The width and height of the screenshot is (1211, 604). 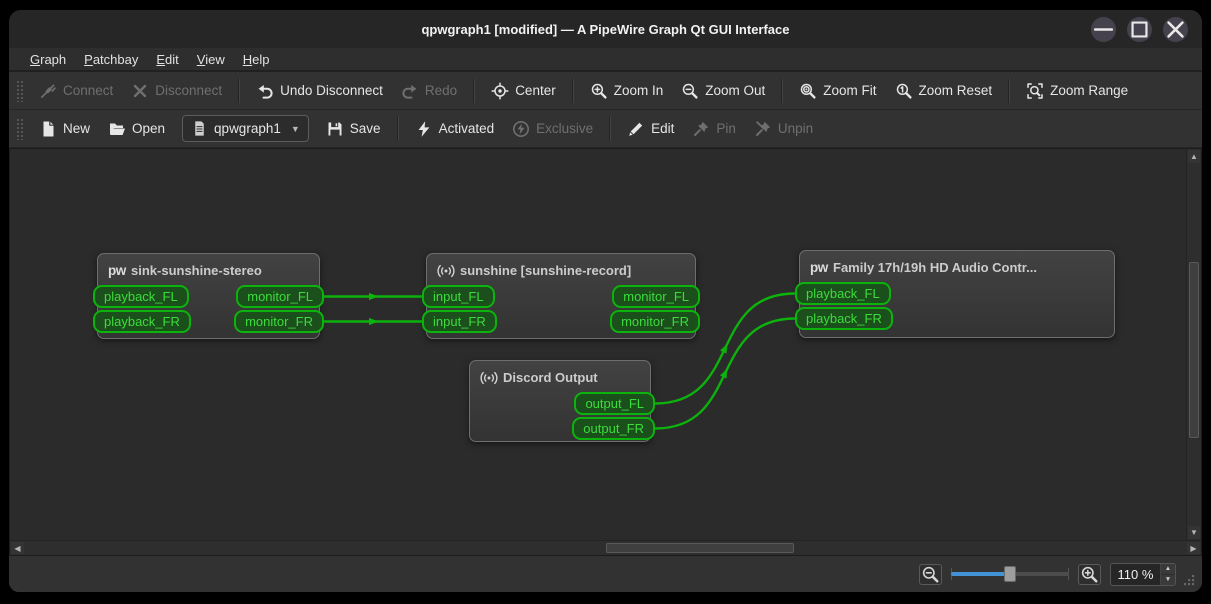 What do you see at coordinates (723, 91) in the screenshot?
I see `toolbar-button-zoom-out: Zoom Out` at bounding box center [723, 91].